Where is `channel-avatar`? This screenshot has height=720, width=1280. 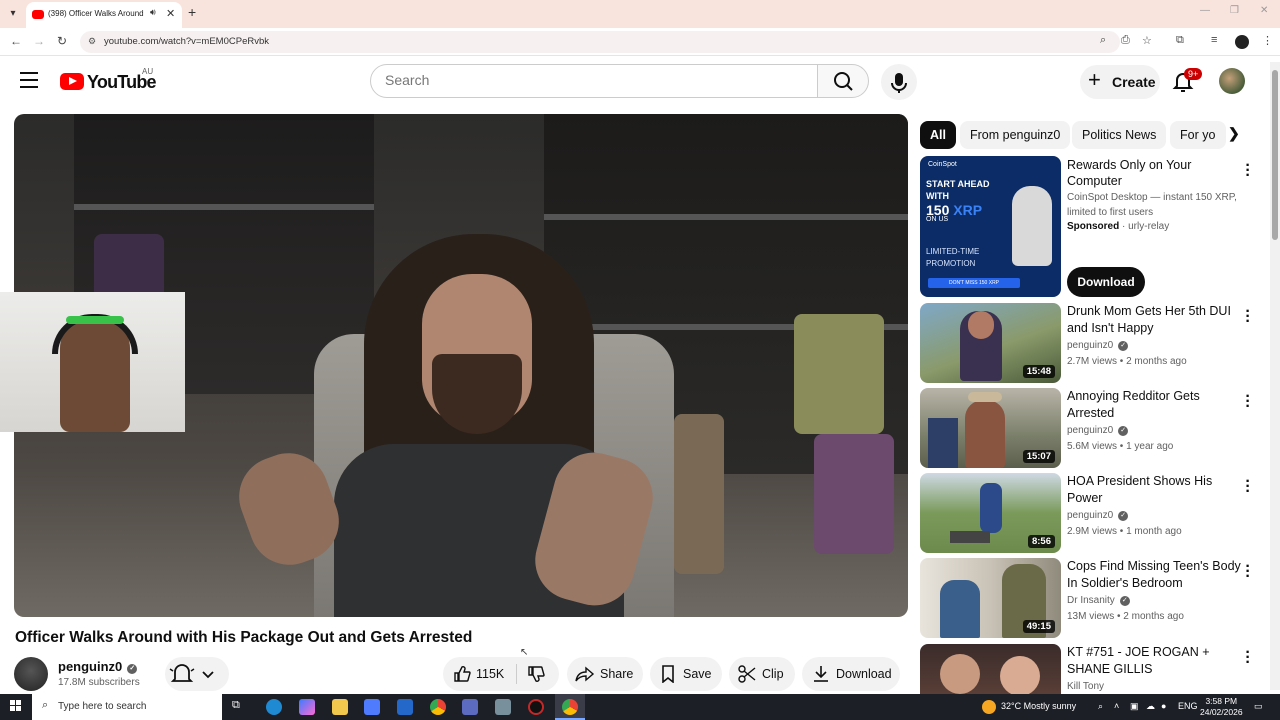 channel-avatar is located at coordinates (31, 674).